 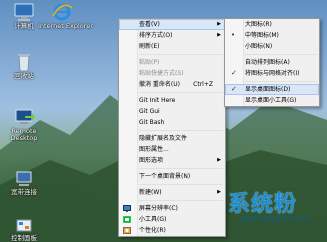 I want to click on personalize-icon, so click(x=127, y=230).